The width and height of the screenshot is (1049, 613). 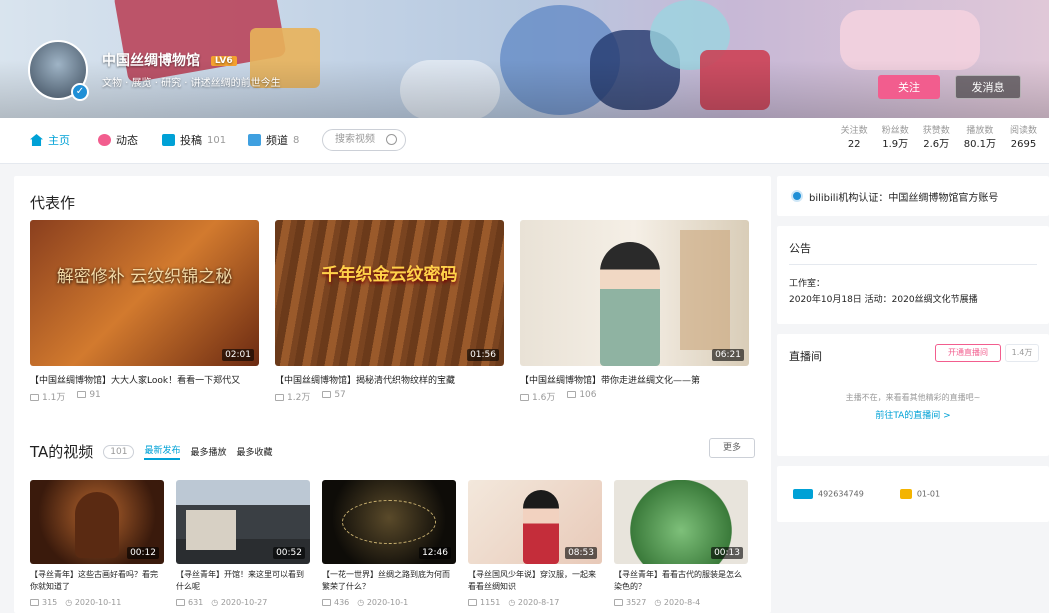 What do you see at coordinates (634, 379) in the screenshot?
I see `video-title: 【中国丝绸博物馆】带你走进丝绸文化——第` at bounding box center [634, 379].